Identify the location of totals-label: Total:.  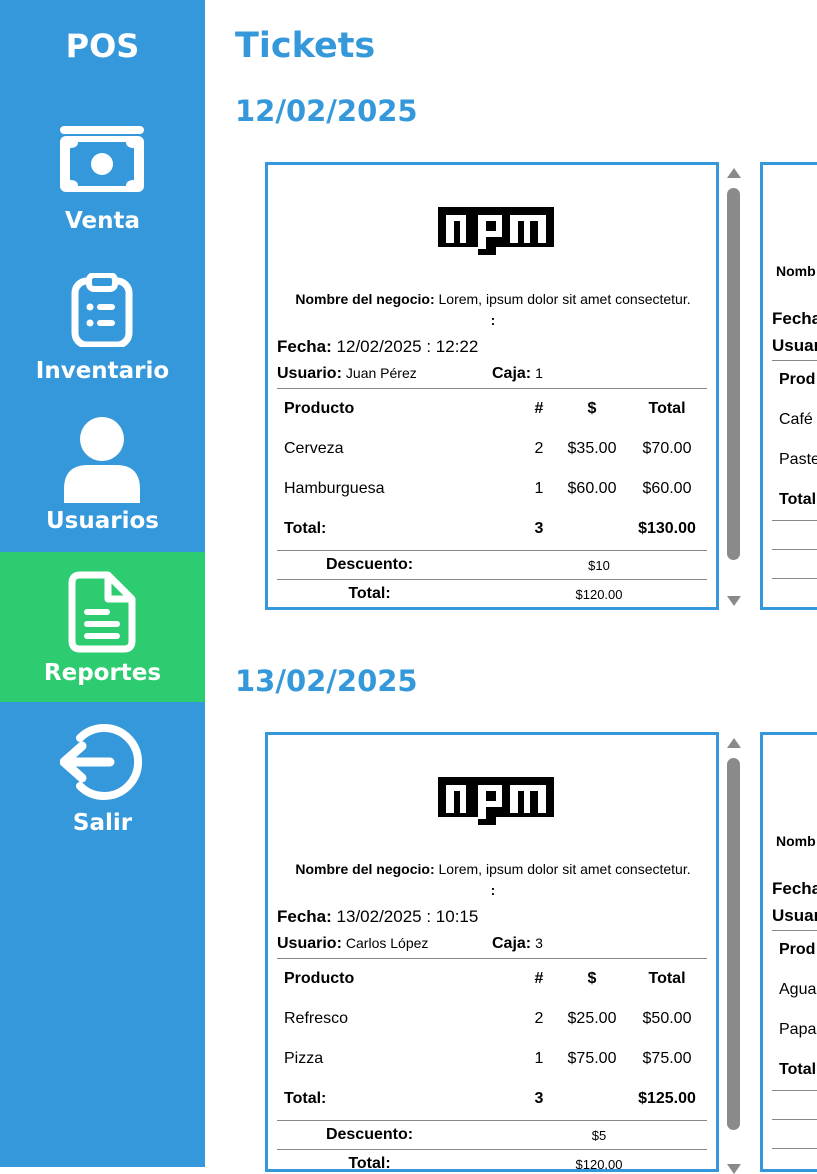
(305, 1098).